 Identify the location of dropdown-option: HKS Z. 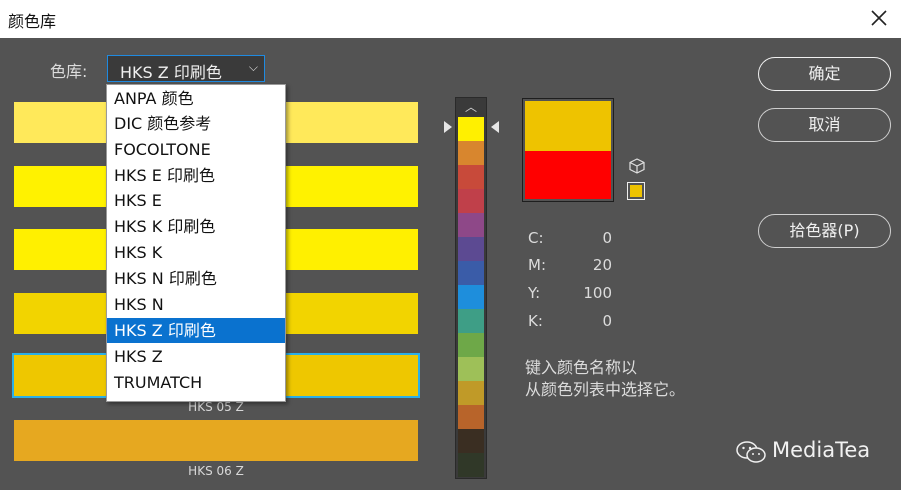
(196, 356).